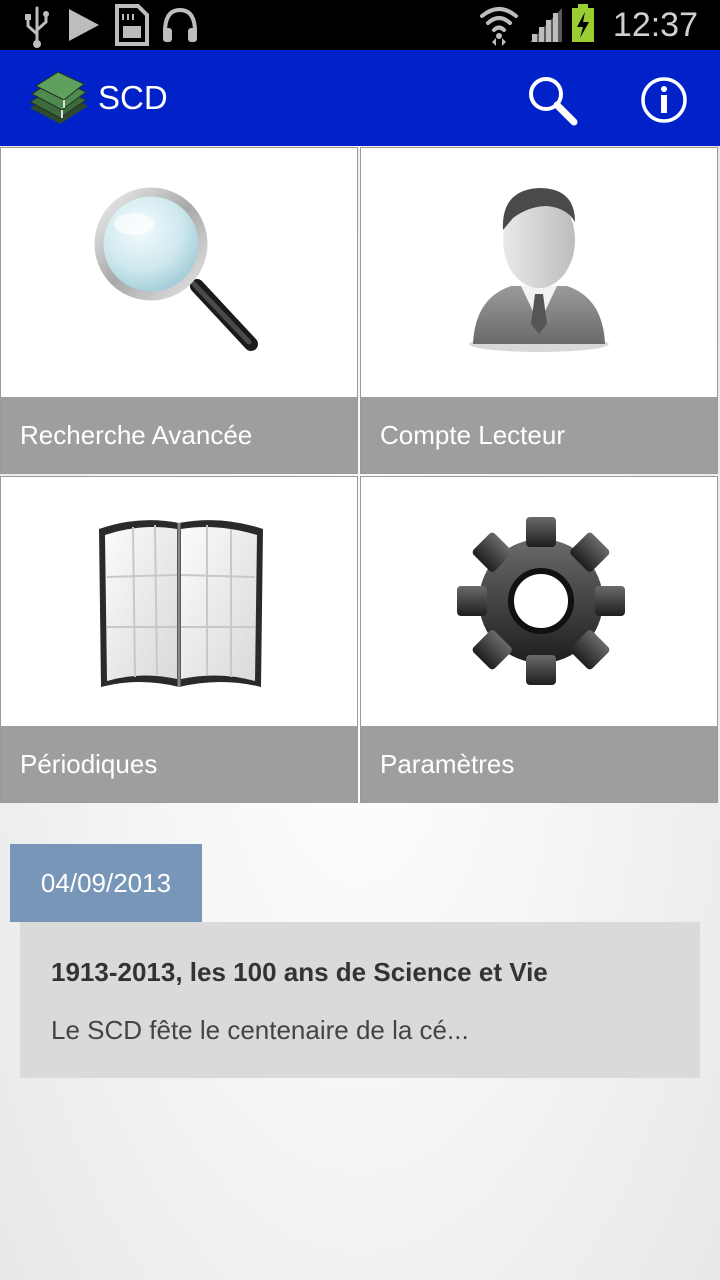  I want to click on tile-recherche-avancee: Recherche Avancée, so click(179, 310).